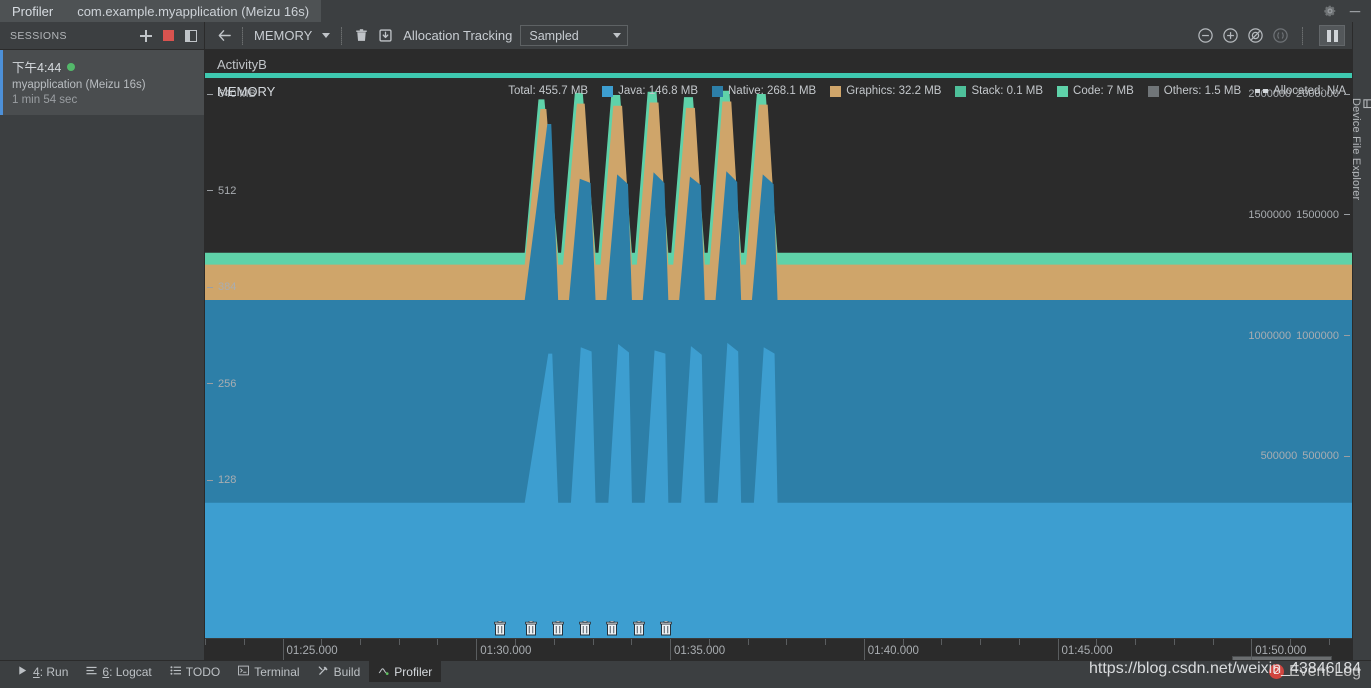  I want to click on time-axis-label: 01:45.000, so click(1087, 651).